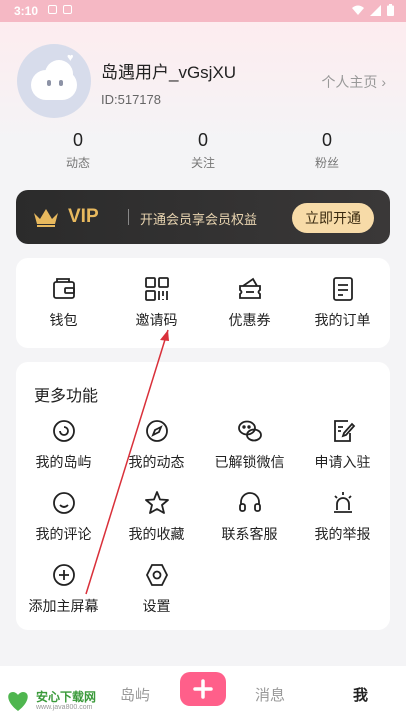  I want to click on stat-followers: 0 粉丝, so click(327, 150).